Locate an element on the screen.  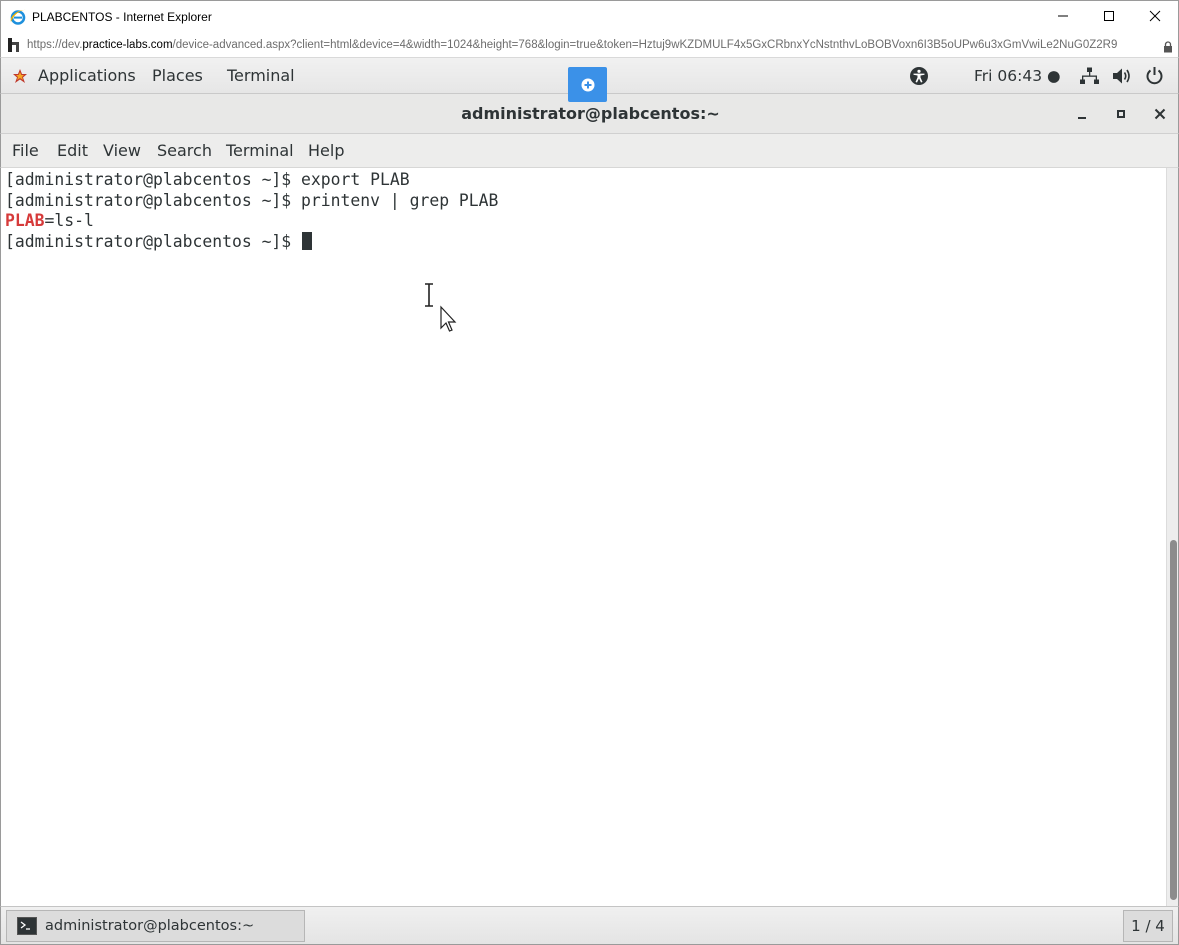
mouse-pointer is located at coordinates (440, 307).